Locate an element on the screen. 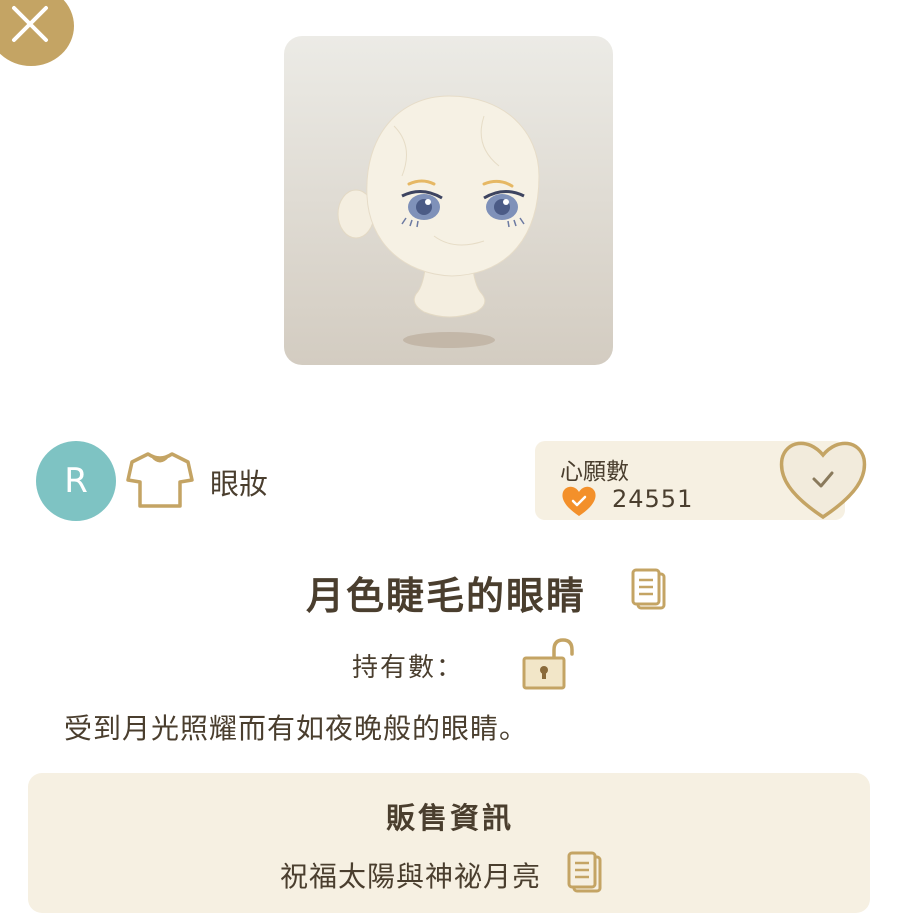 Image resolution: width=900 pixels, height=913 pixels. shirt-icon is located at coordinates (160, 482).